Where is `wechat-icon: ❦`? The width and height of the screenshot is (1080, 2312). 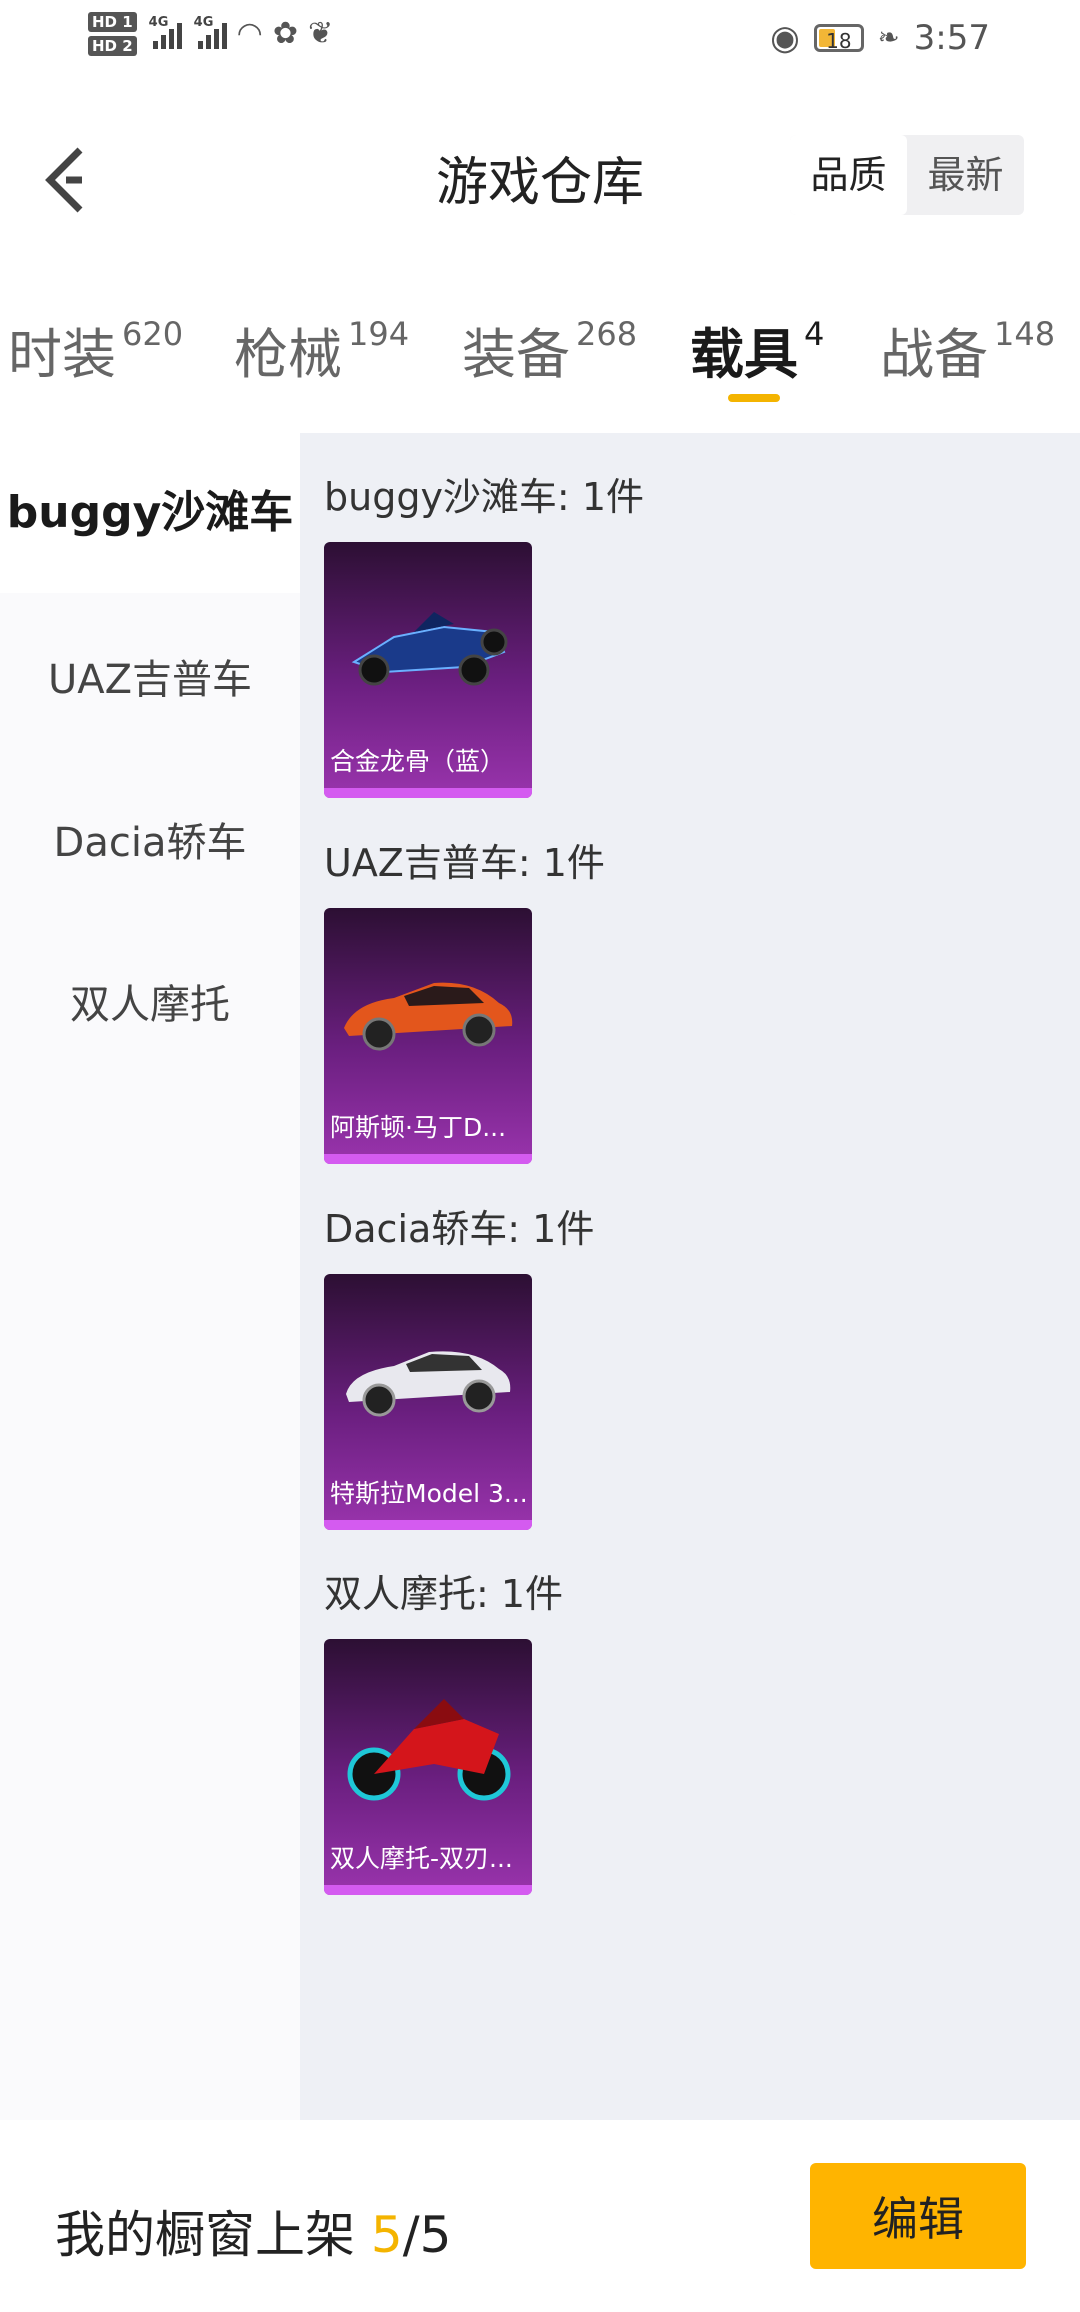
wechat-icon: ❦ is located at coordinates (321, 33).